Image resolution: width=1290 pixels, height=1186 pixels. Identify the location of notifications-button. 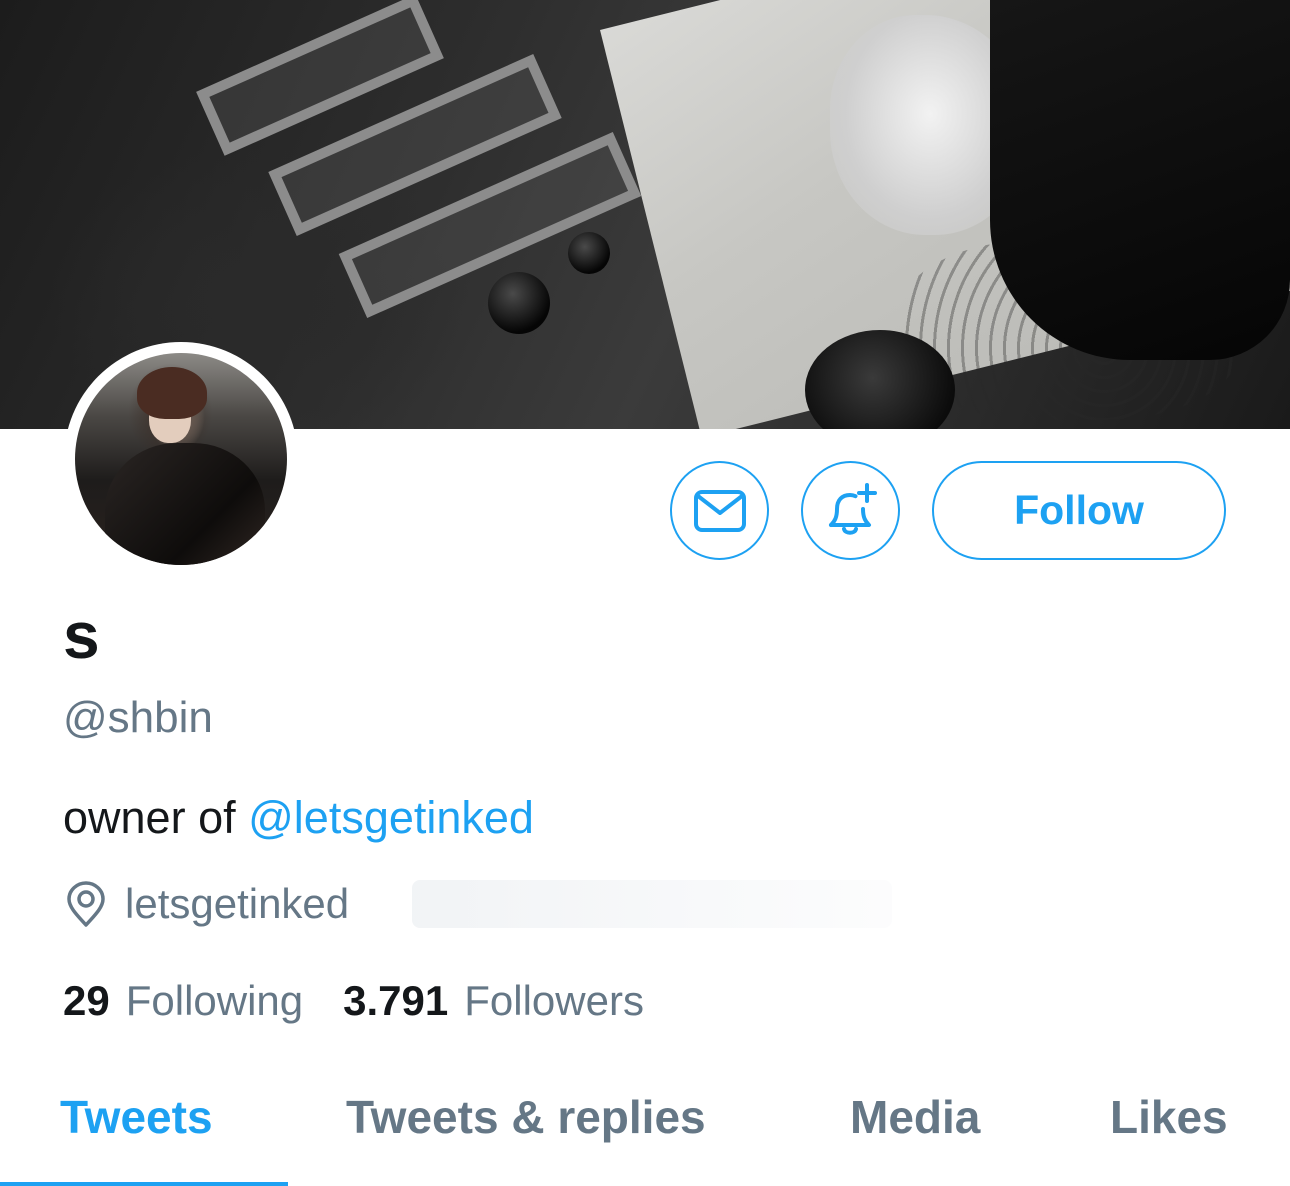
(850, 510).